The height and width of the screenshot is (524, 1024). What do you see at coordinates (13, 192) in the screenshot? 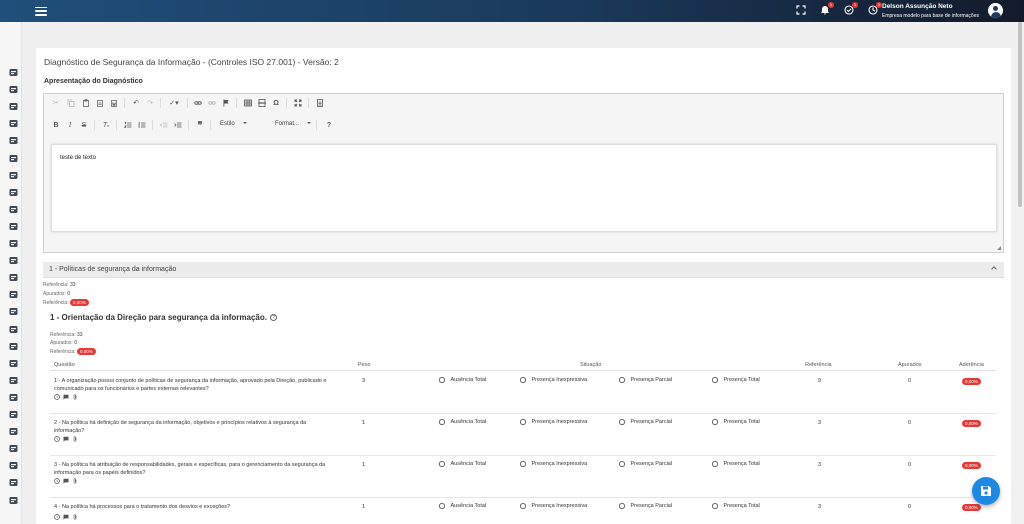
I see `shield-check-icon` at bounding box center [13, 192].